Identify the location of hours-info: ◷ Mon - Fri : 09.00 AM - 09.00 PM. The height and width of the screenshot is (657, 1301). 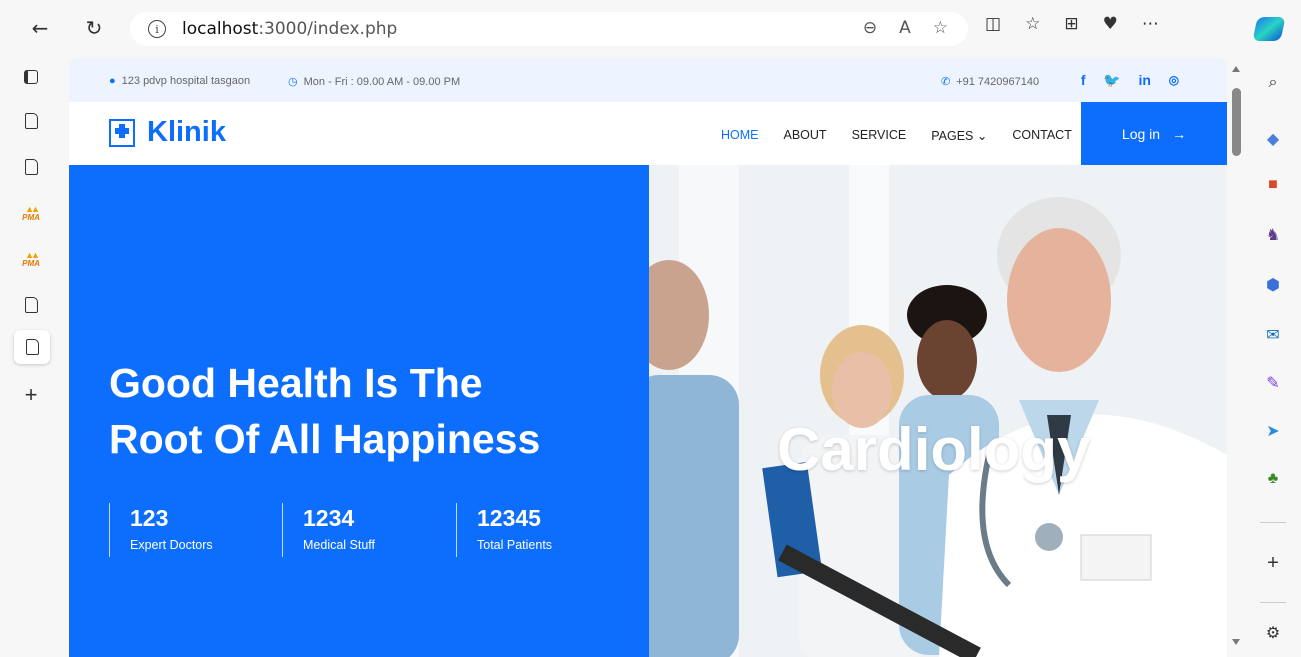
(374, 82).